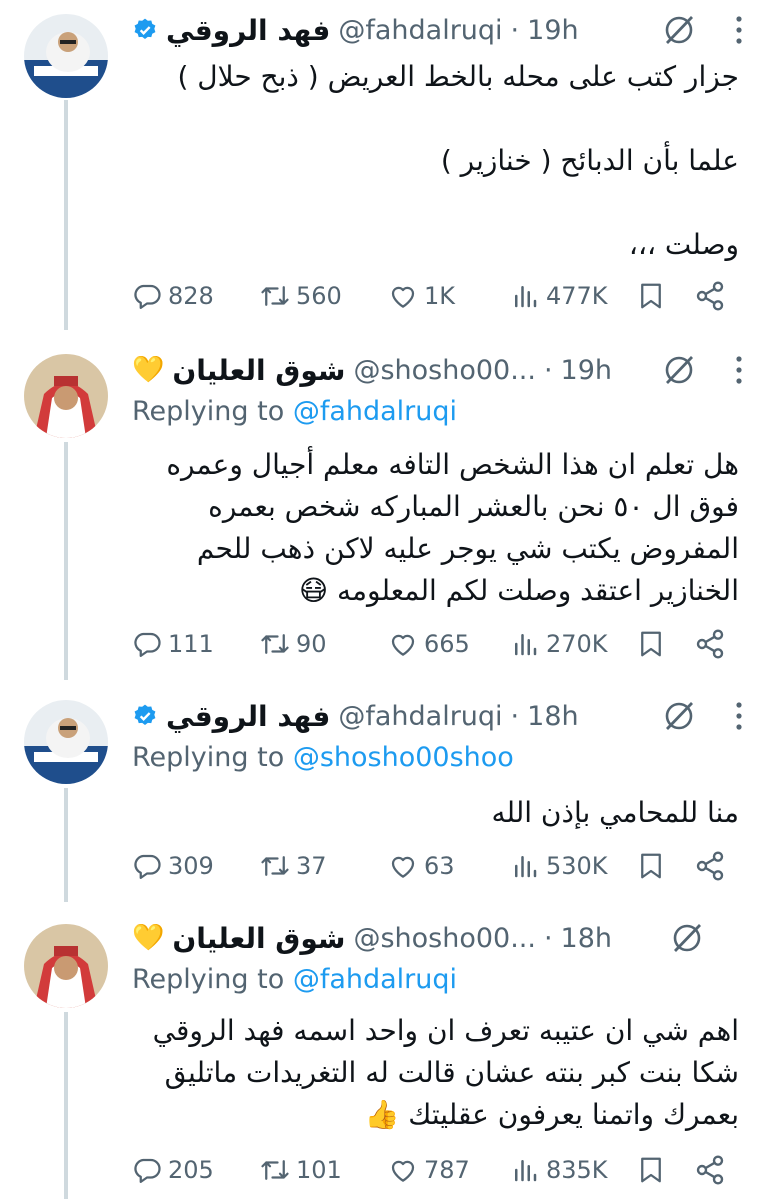 Image resolution: width=765 pixels, height=1199 pixels. I want to click on reply-count: 111, so click(191, 644).